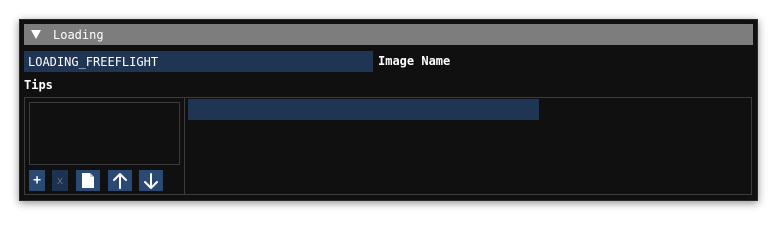 This screenshot has width=776, height=240. I want to click on copy-tip-button, so click(88, 180).